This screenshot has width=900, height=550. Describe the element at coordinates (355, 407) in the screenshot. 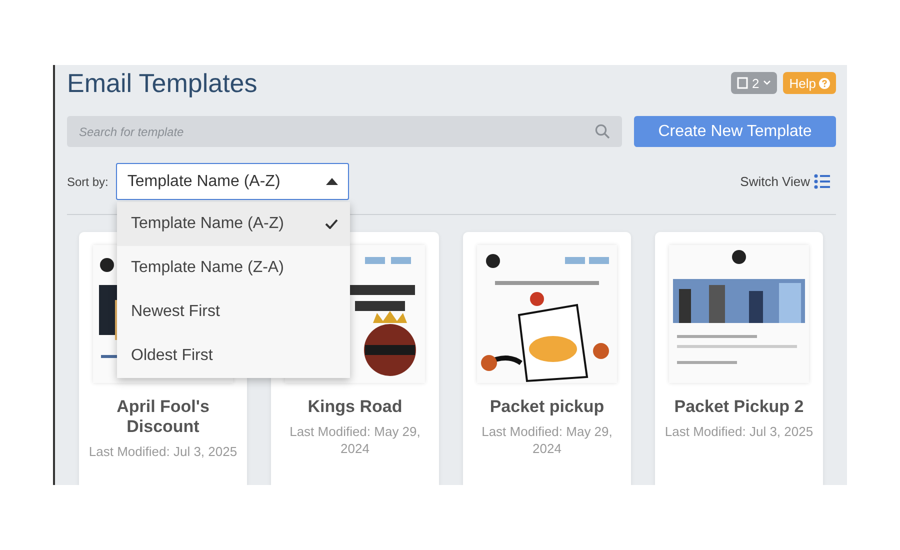

I see `template-name: Kings Road` at that location.